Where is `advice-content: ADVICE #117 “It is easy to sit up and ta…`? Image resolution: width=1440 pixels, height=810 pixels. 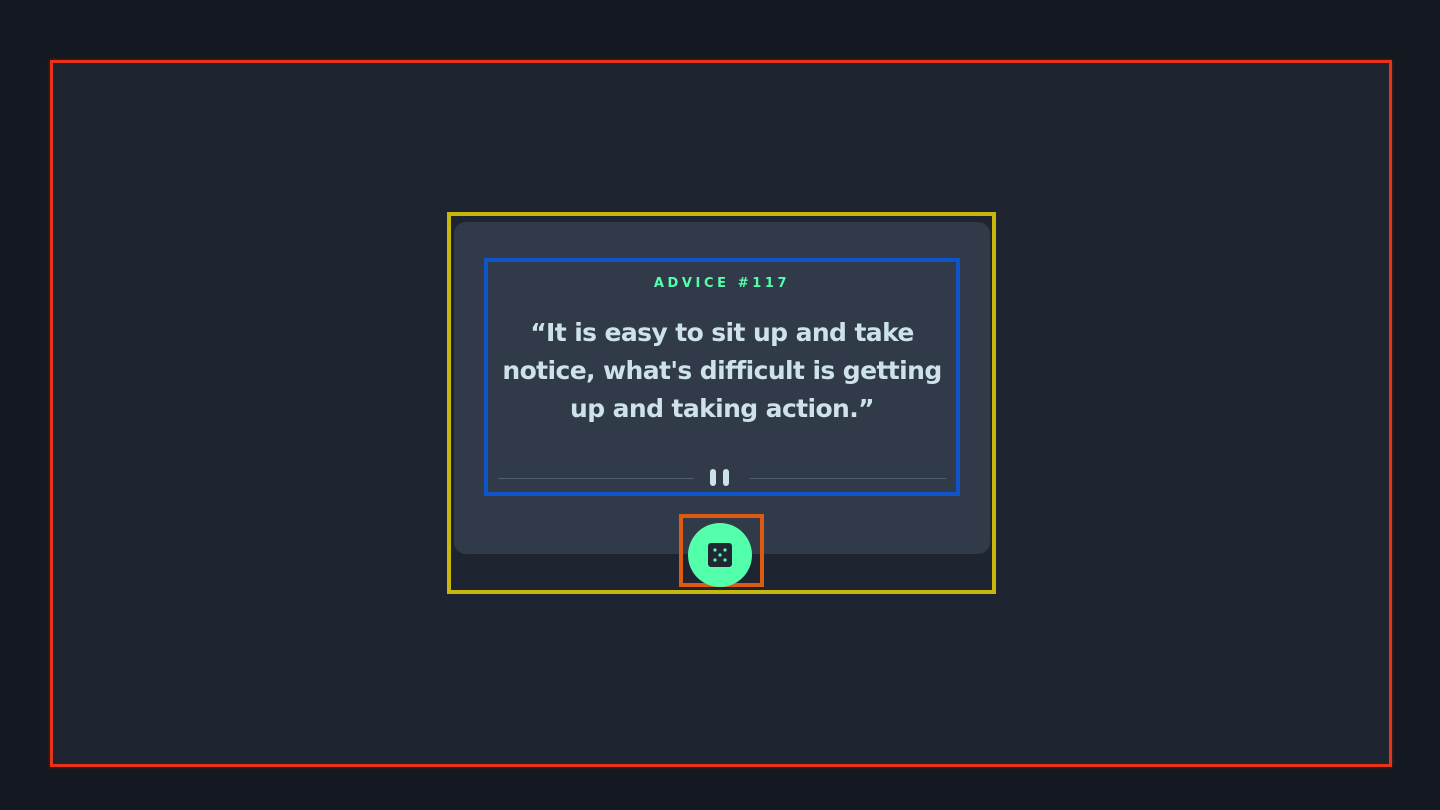 advice-content: ADVICE #117 “It is easy to sit up and ta… is located at coordinates (722, 377).